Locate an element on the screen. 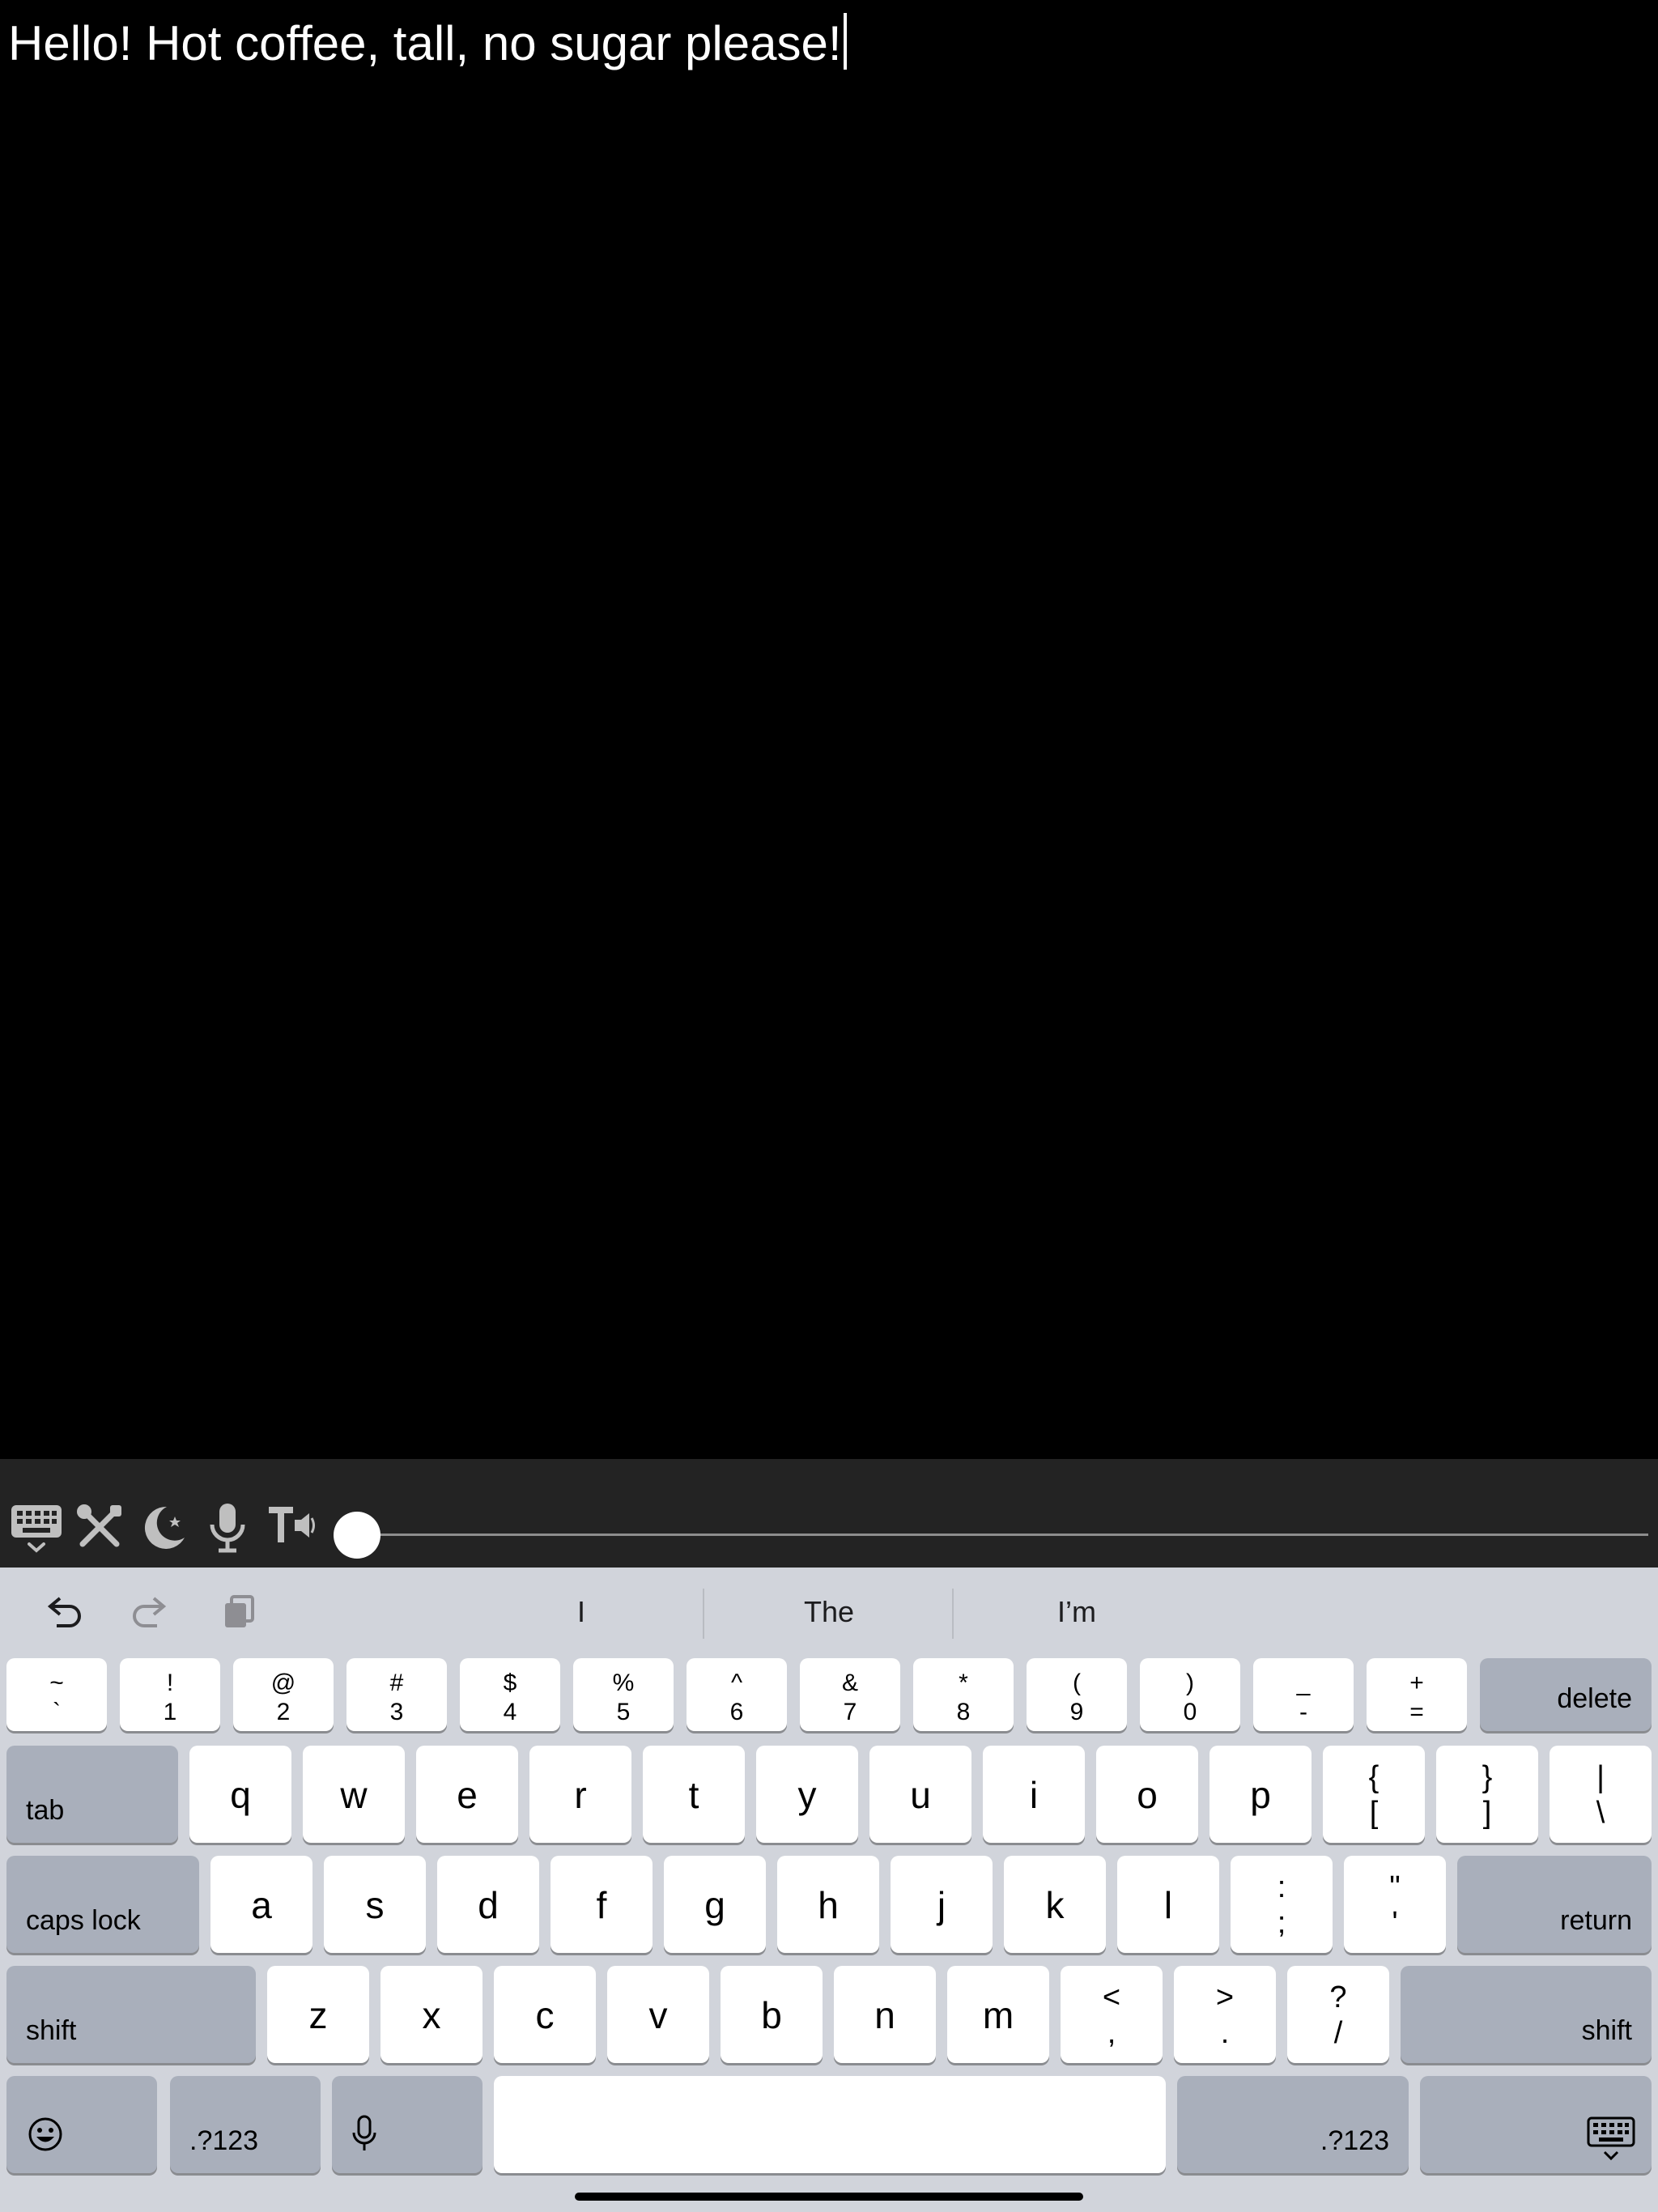  key-p: p is located at coordinates (1260, 1795).